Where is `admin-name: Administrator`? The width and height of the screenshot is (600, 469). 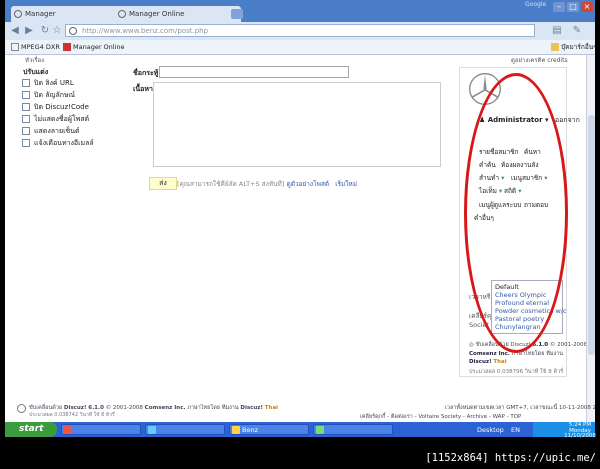
admin-name: Administrator is located at coordinates (515, 120).